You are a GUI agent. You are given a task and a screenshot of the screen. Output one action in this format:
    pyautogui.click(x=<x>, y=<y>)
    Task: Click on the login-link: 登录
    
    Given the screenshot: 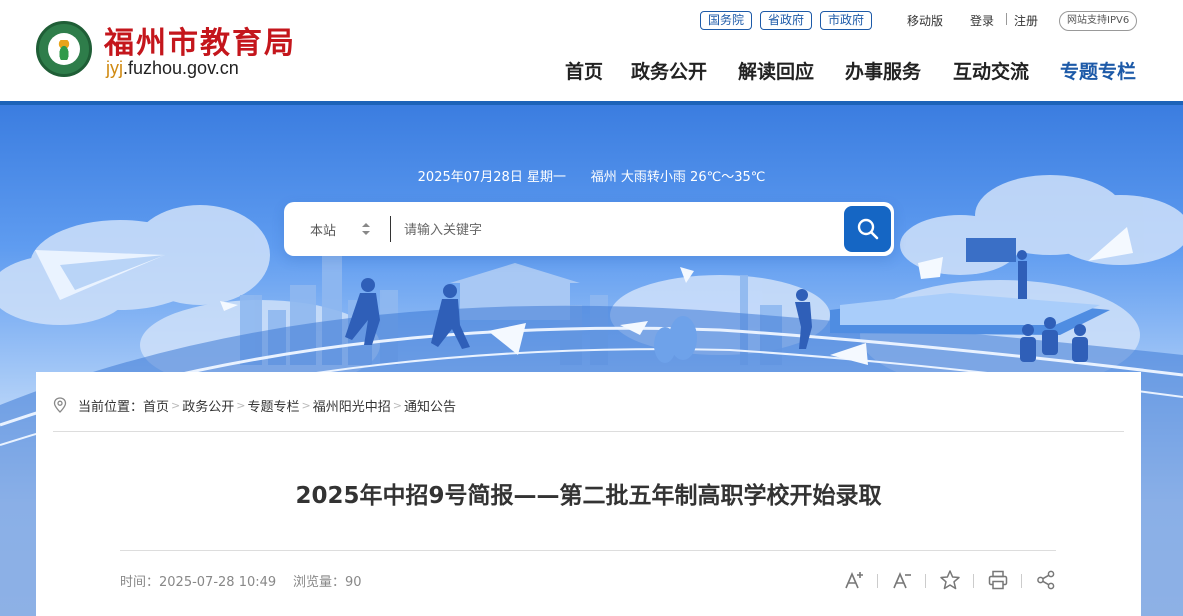 What is the action you would take?
    pyautogui.click(x=982, y=20)
    